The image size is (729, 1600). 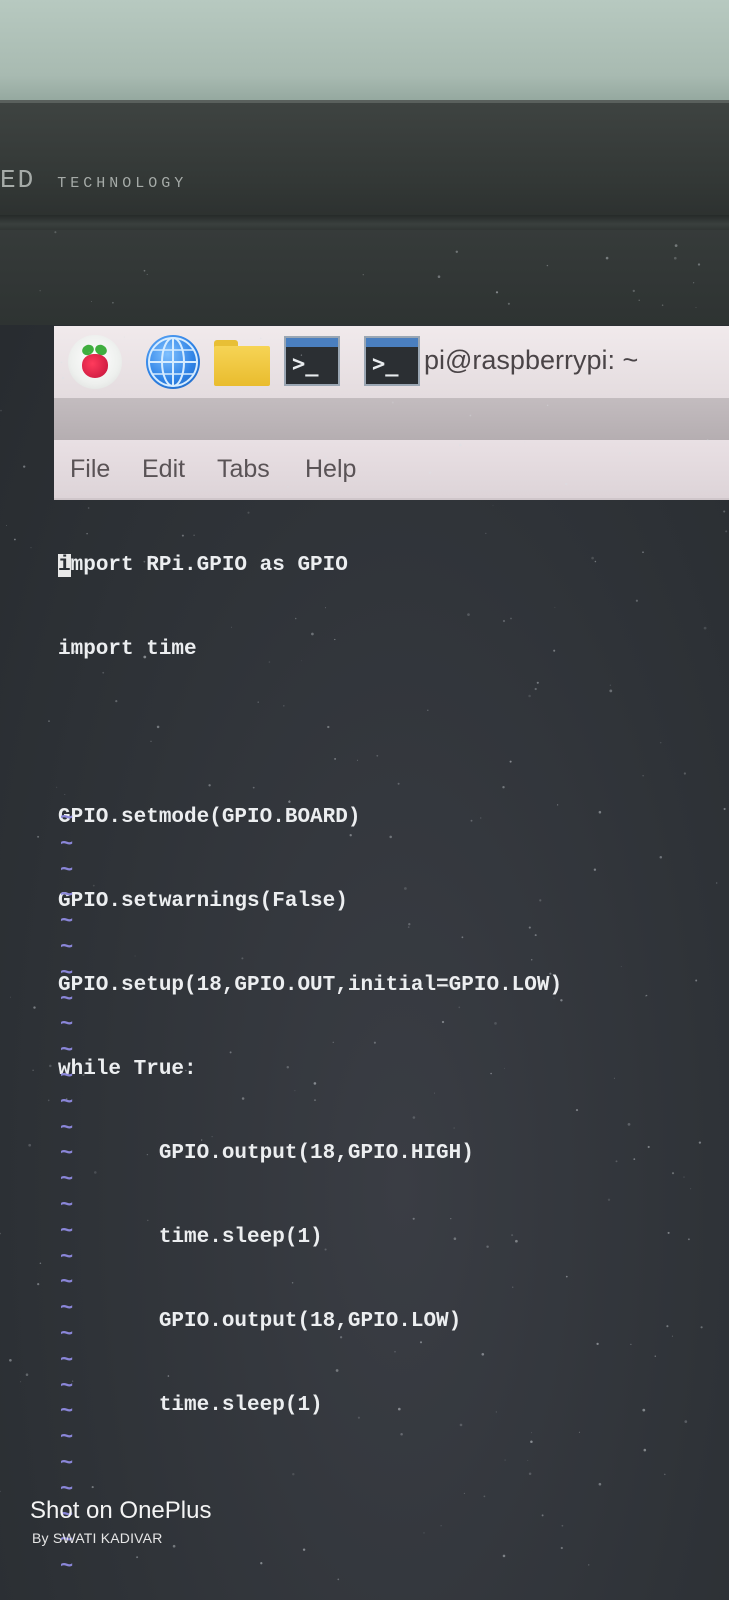 I want to click on raspberry-berry-icon, so click(x=95, y=366).